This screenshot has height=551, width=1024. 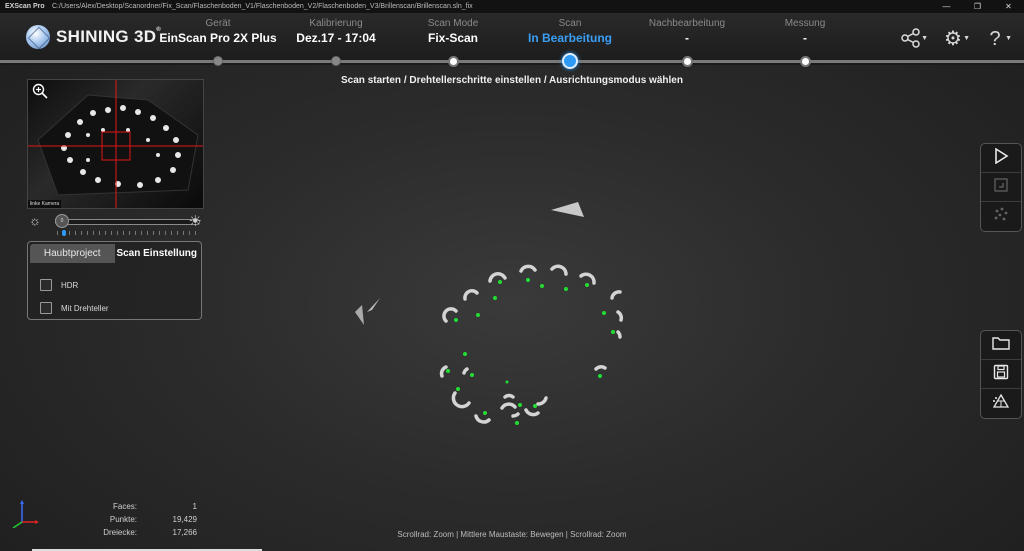 What do you see at coordinates (184, 519) in the screenshot?
I see `stat-value: 19,429` at bounding box center [184, 519].